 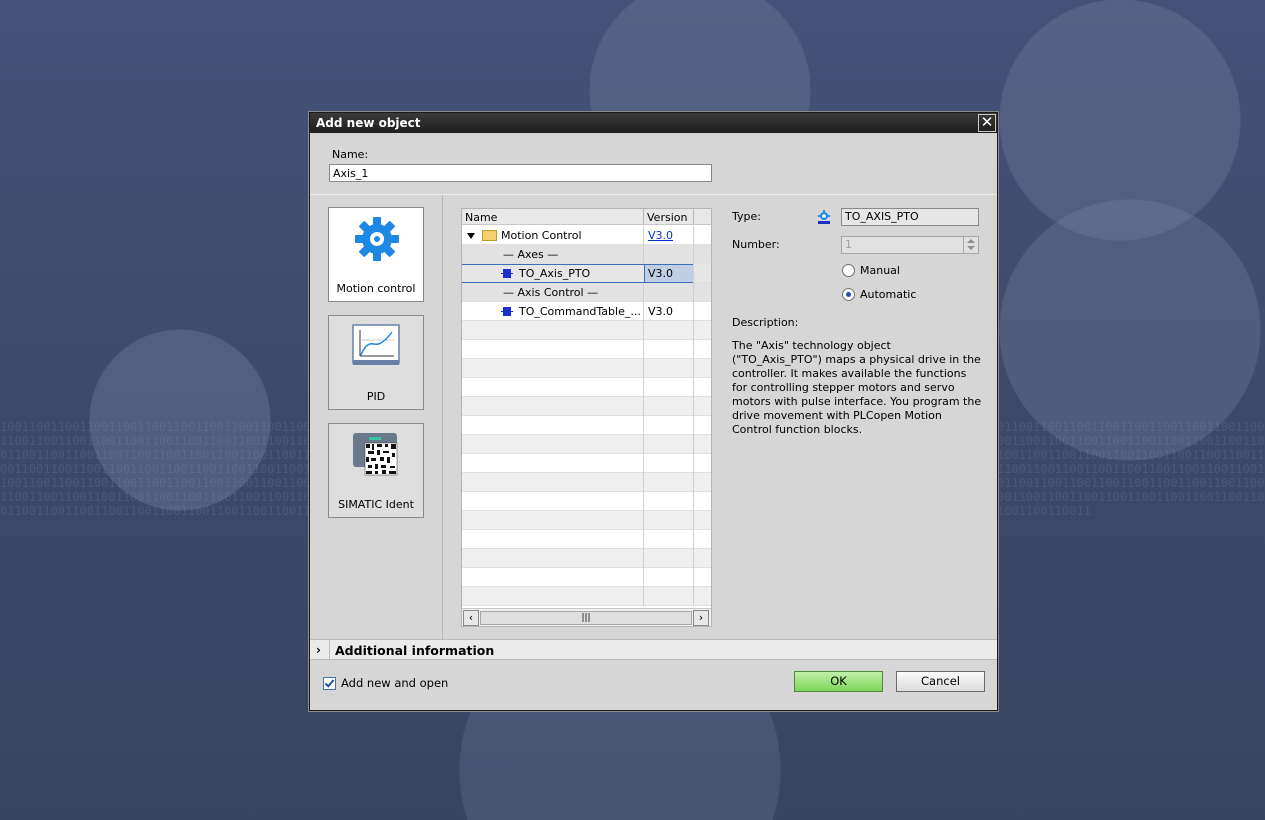 I want to click on chevron-left-icon: ‹, so click(x=471, y=617).